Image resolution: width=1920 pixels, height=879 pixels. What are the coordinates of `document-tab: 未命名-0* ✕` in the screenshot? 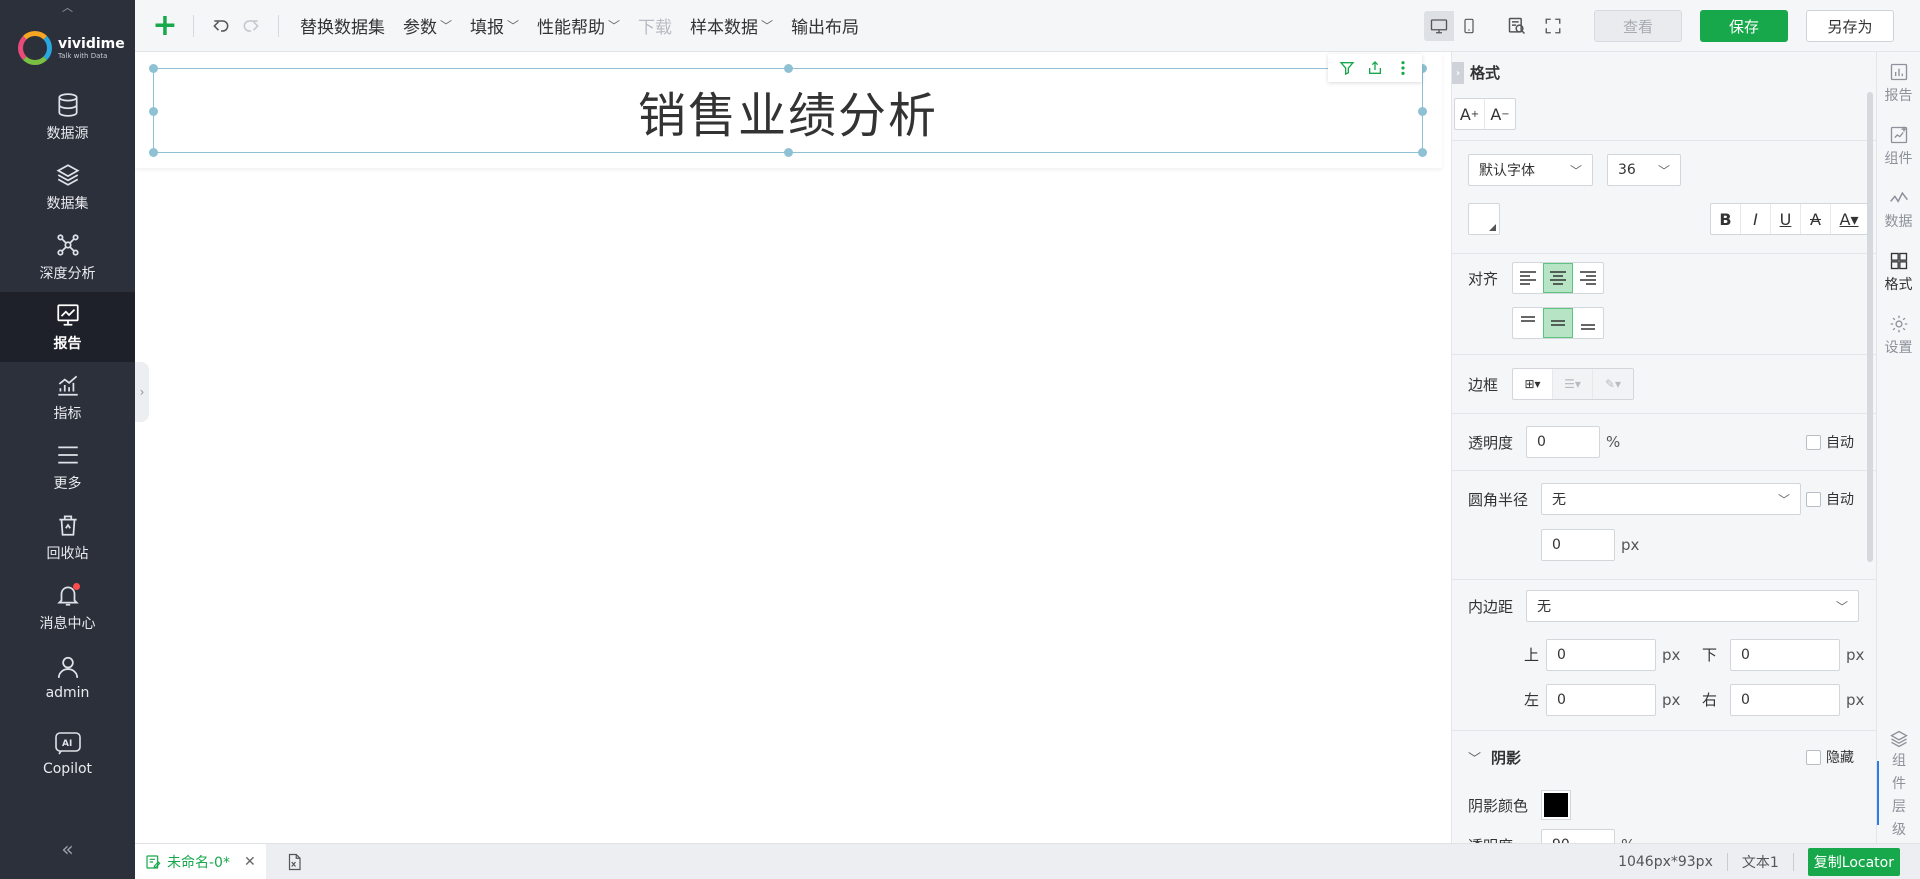 It's located at (200, 861).